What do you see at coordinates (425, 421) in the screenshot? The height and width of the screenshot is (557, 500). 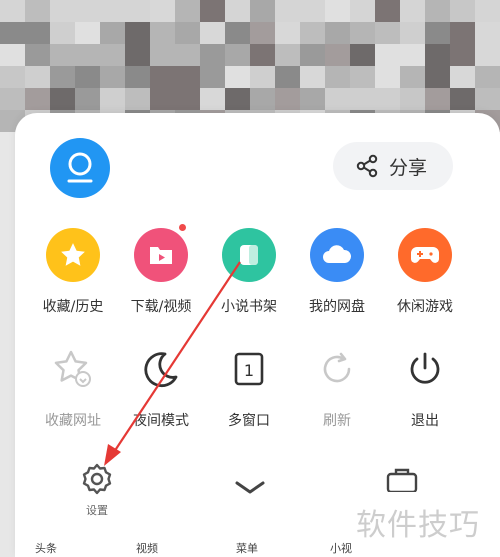 I see `exit-label: 退出` at bounding box center [425, 421].